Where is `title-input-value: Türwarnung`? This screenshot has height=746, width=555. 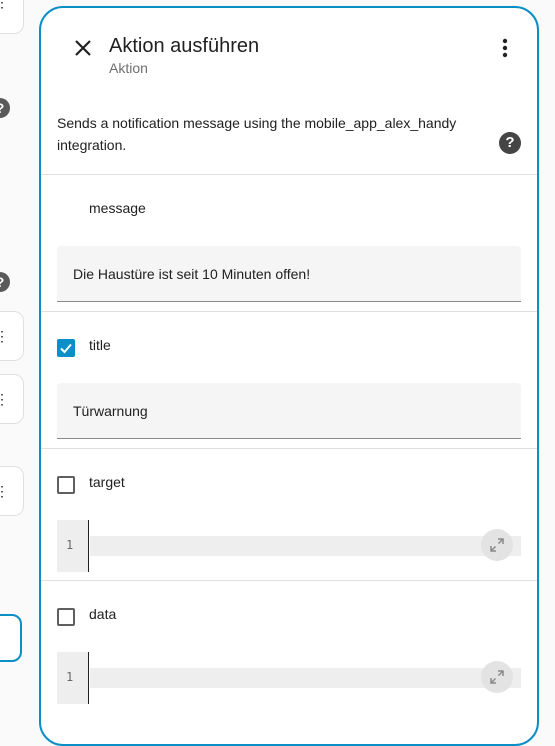
title-input-value: Türwarnung is located at coordinates (110, 411).